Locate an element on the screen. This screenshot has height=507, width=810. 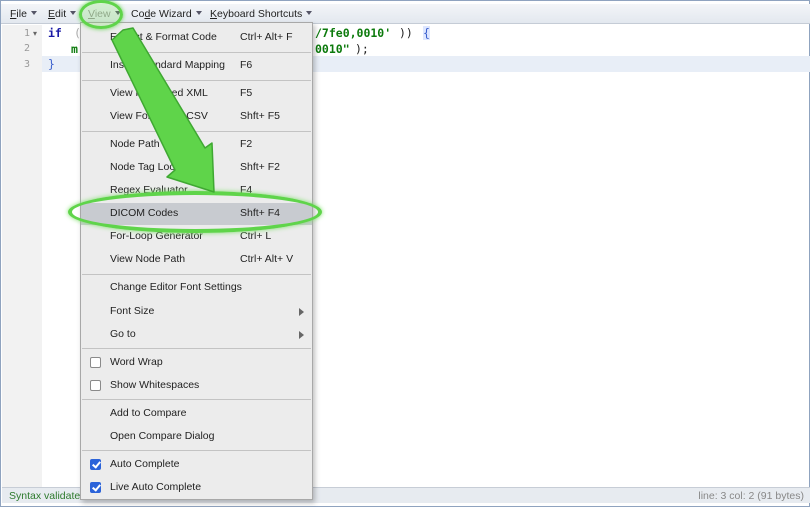
menu-item-label: Extract & Format Code is located at coordinates (163, 37).